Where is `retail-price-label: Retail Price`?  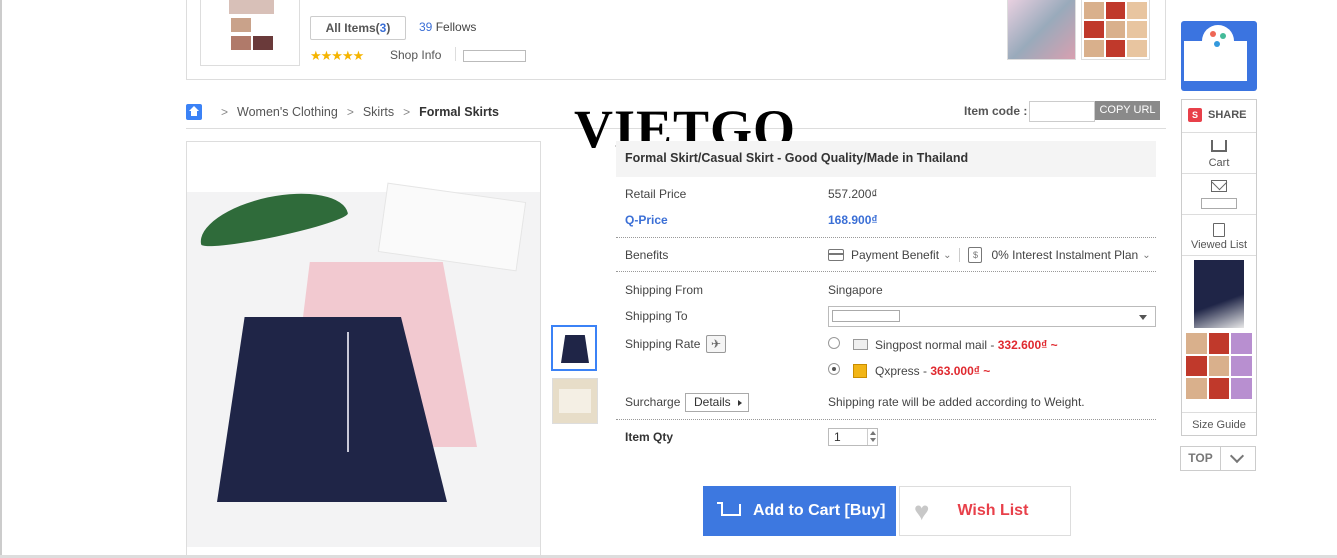 retail-price-label: Retail Price is located at coordinates (656, 194).